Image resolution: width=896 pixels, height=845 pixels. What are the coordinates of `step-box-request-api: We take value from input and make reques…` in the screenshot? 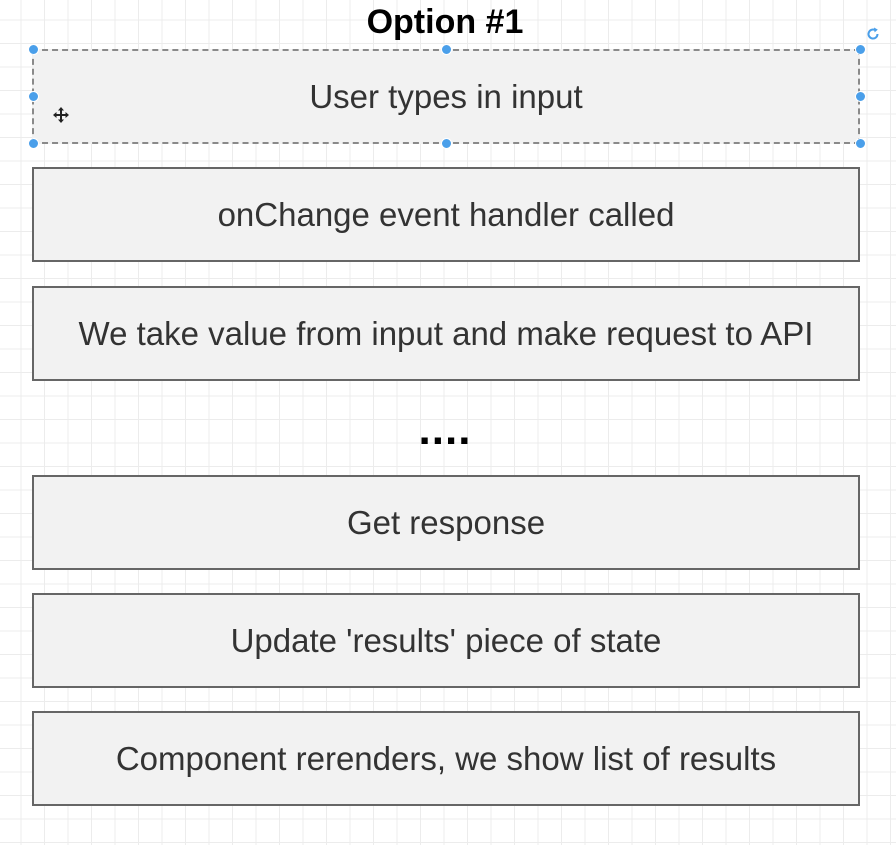 It's located at (446, 333).